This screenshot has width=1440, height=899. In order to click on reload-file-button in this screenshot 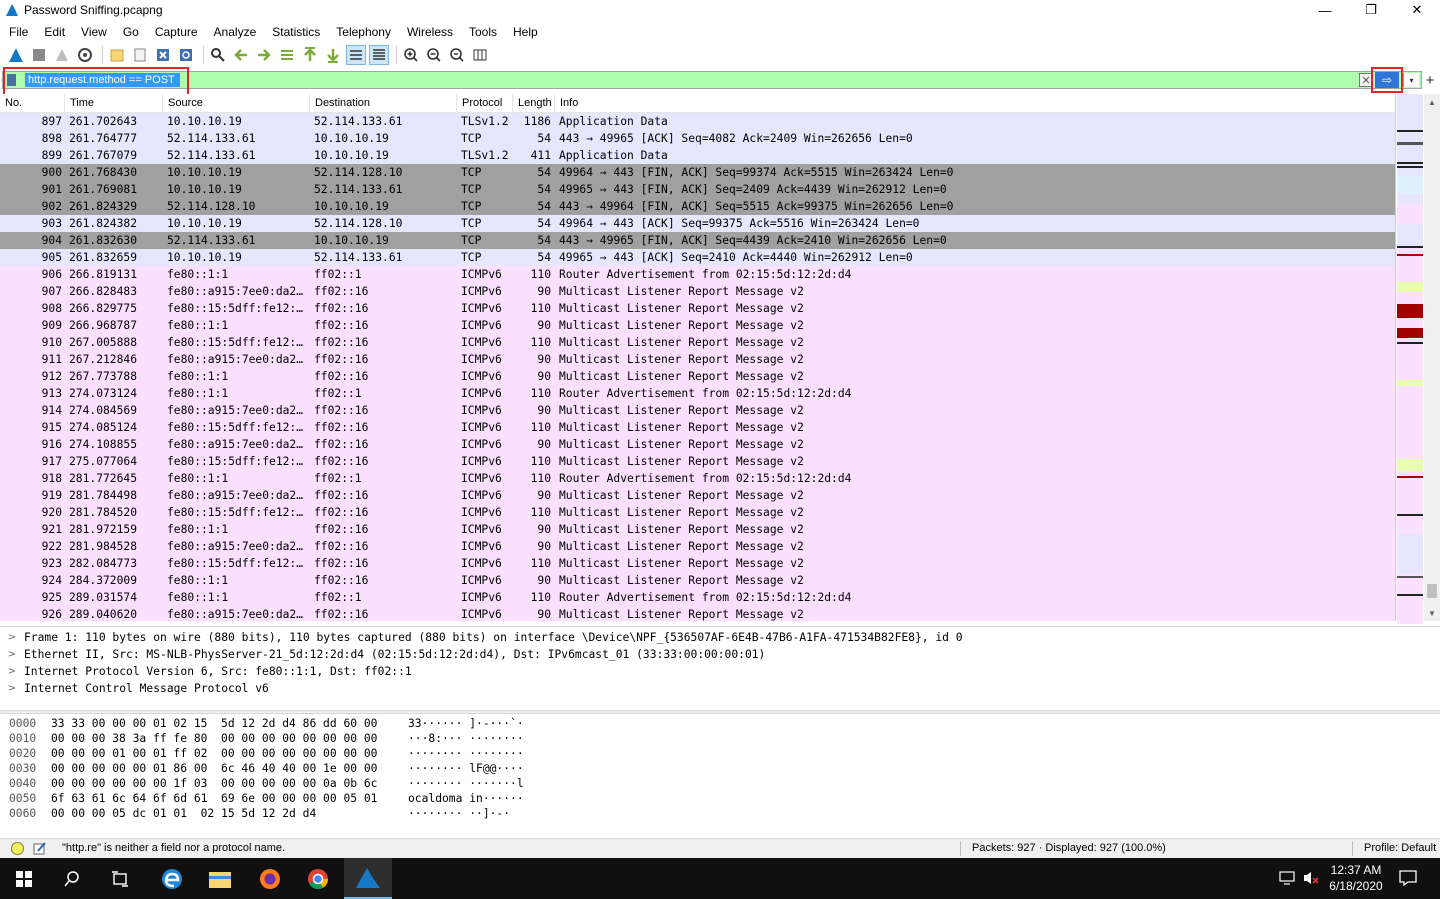, I will do `click(186, 55)`.